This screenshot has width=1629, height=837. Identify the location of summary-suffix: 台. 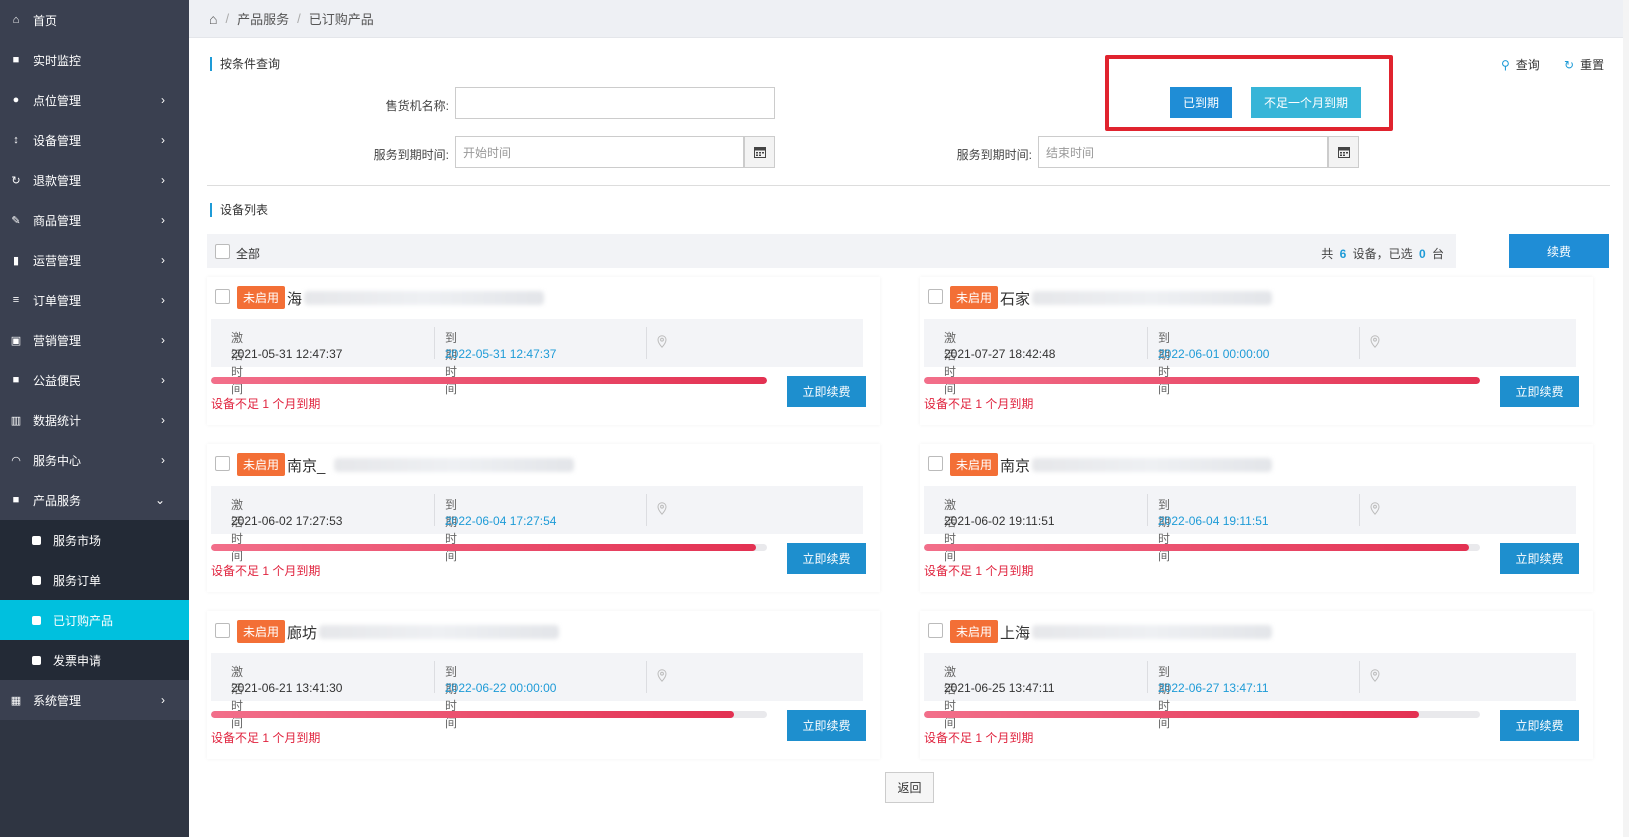
(1437, 254).